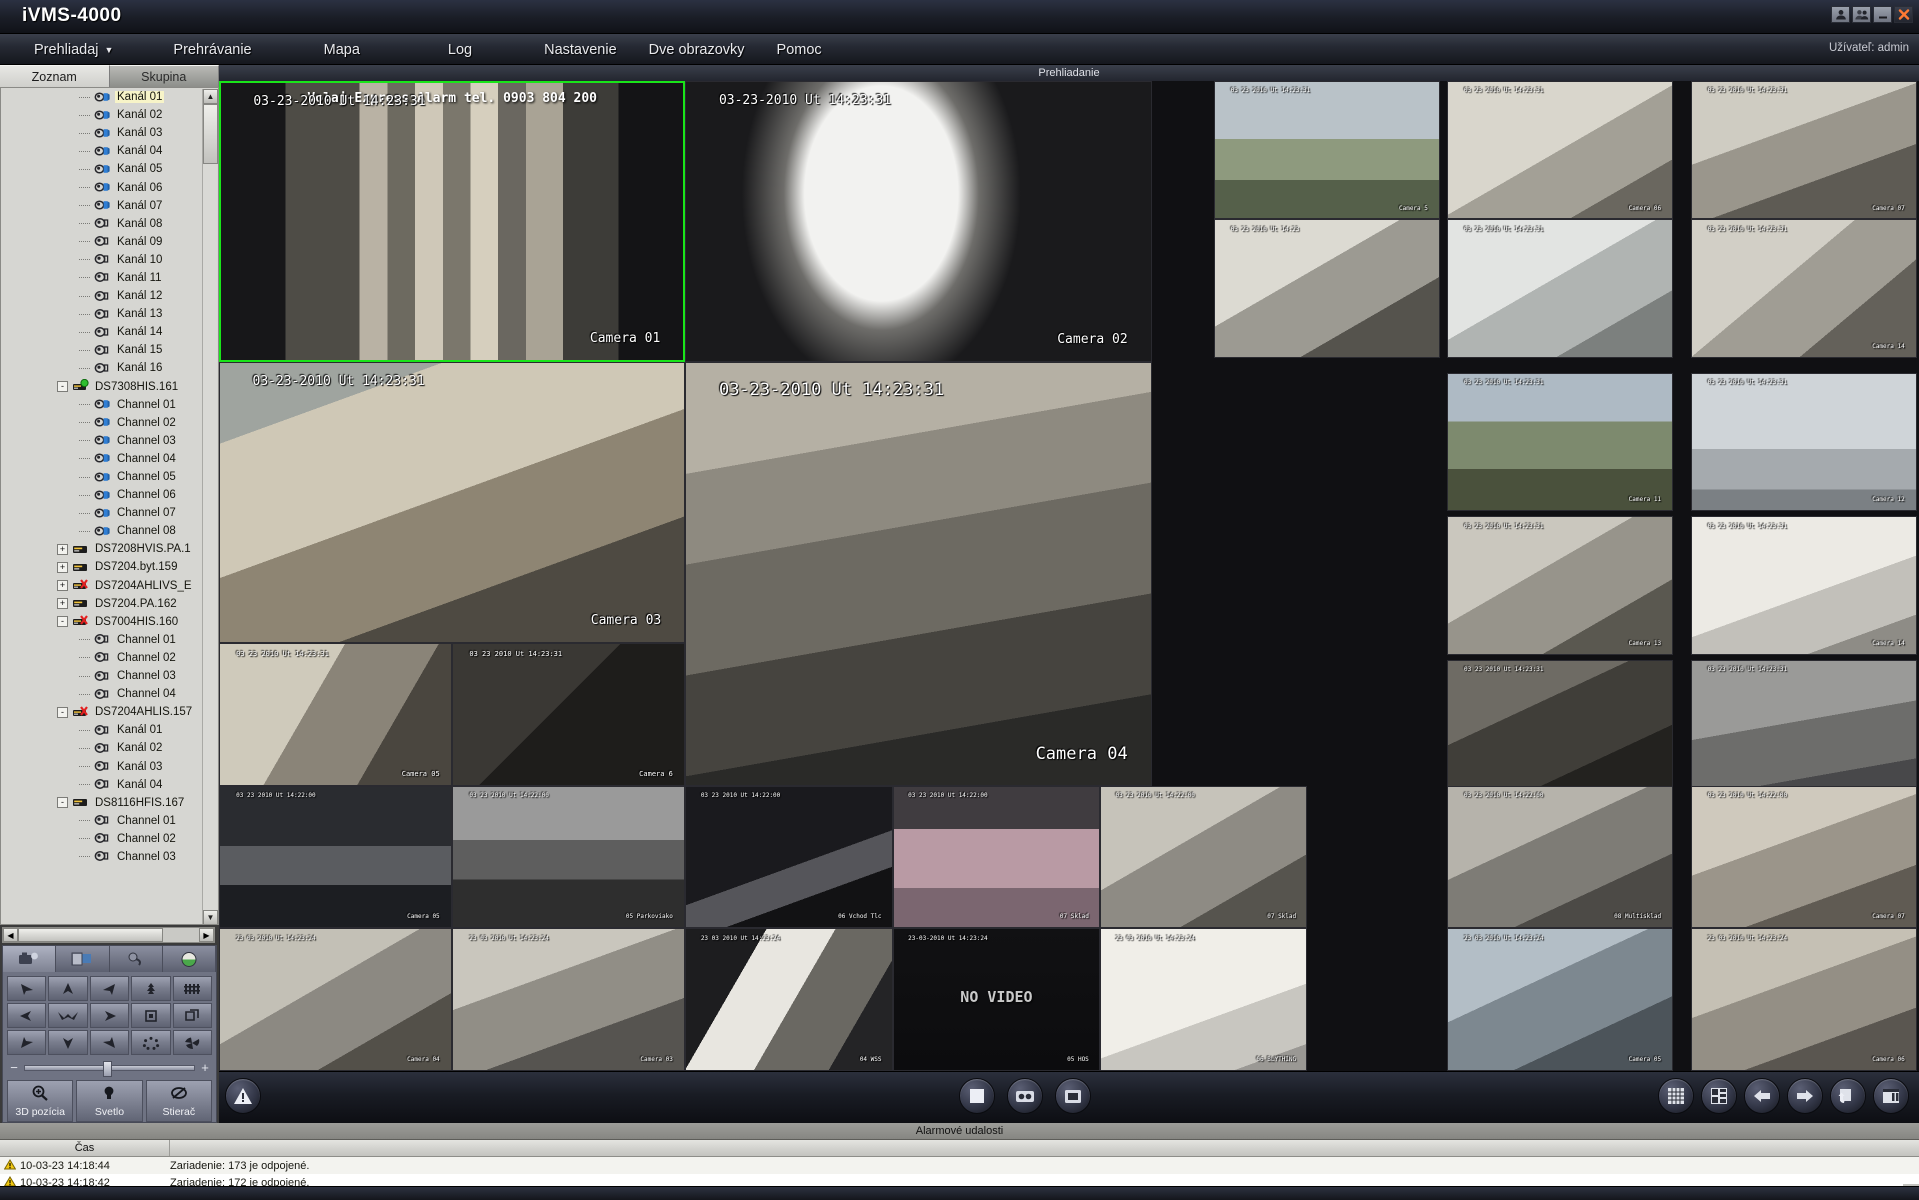  I want to click on video-cell-c02: 03-23-2010 Ut 14:23:31 Camera 02, so click(918, 222).